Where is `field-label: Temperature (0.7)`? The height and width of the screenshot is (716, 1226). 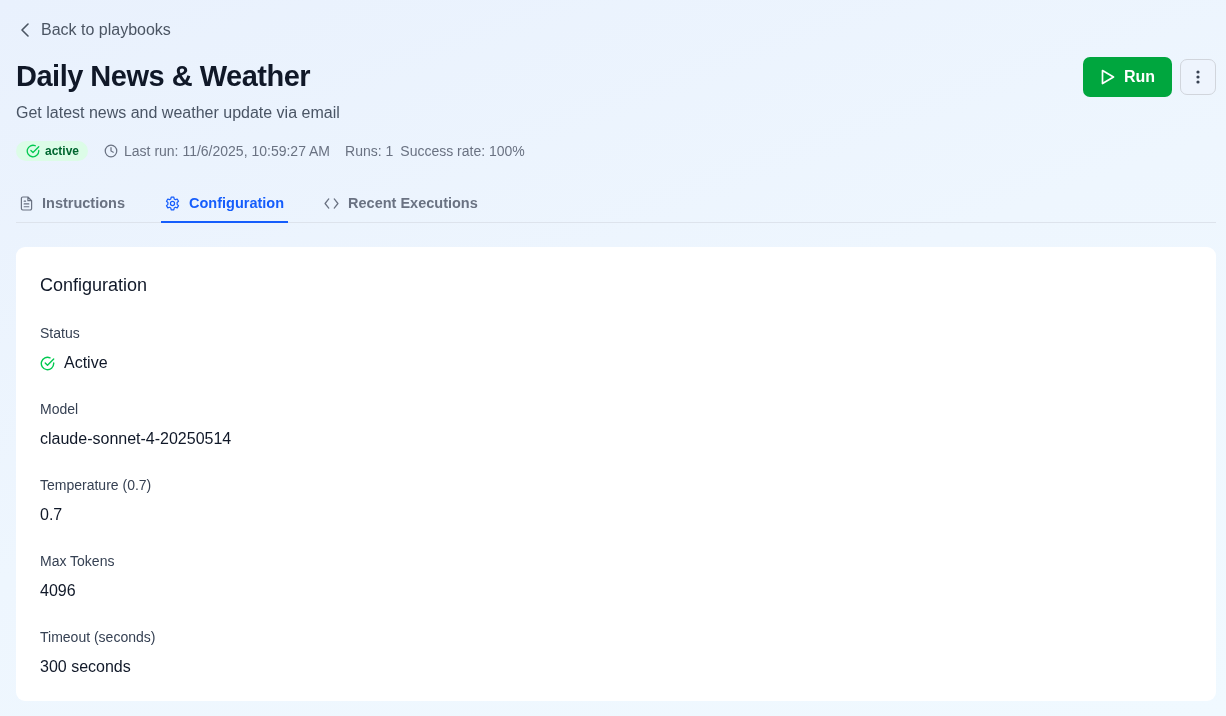 field-label: Temperature (0.7) is located at coordinates (96, 485).